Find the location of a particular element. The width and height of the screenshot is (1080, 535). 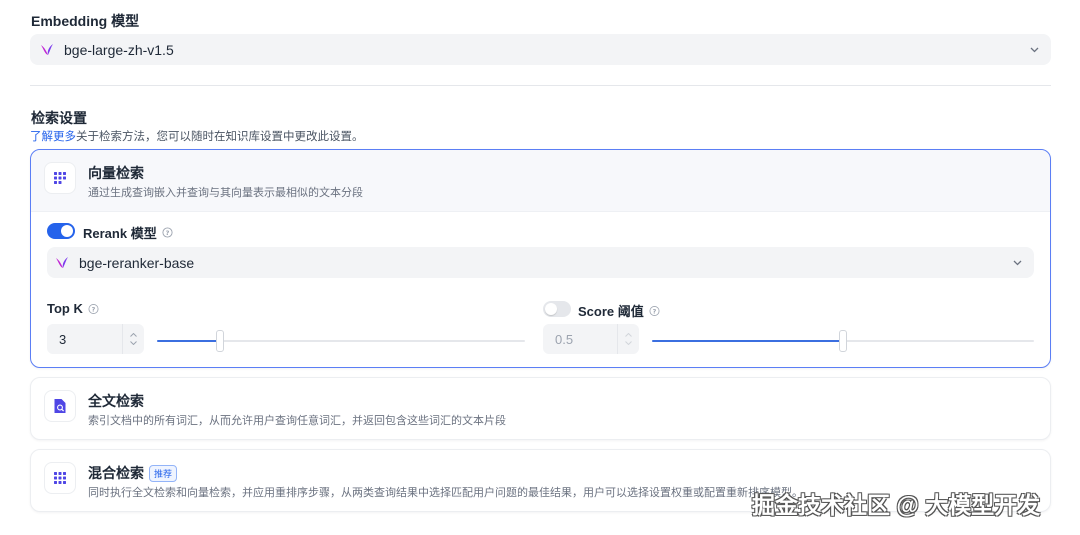

score-threshold-toggle is located at coordinates (557, 309).